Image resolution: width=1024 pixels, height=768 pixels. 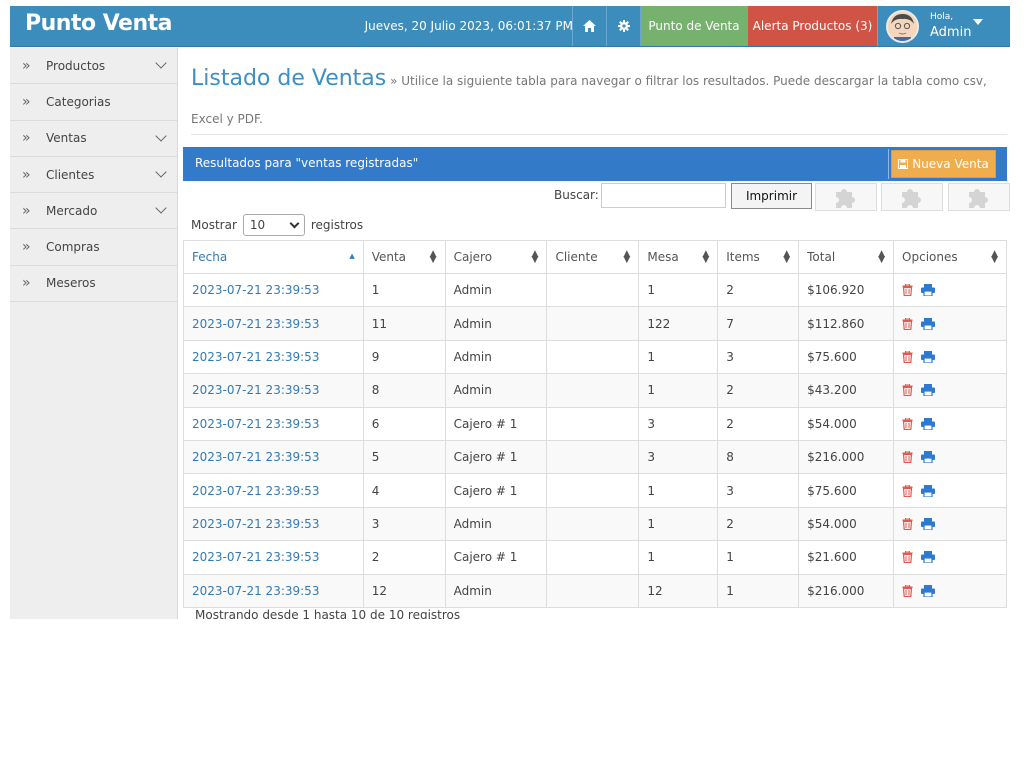 I want to click on table-cell: $216.000, so click(x=846, y=457).